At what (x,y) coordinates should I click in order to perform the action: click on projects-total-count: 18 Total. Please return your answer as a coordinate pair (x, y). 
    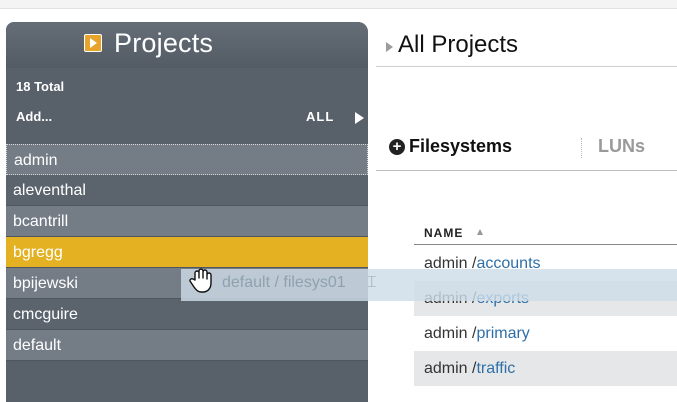
    Looking at the image, I should click on (40, 86).